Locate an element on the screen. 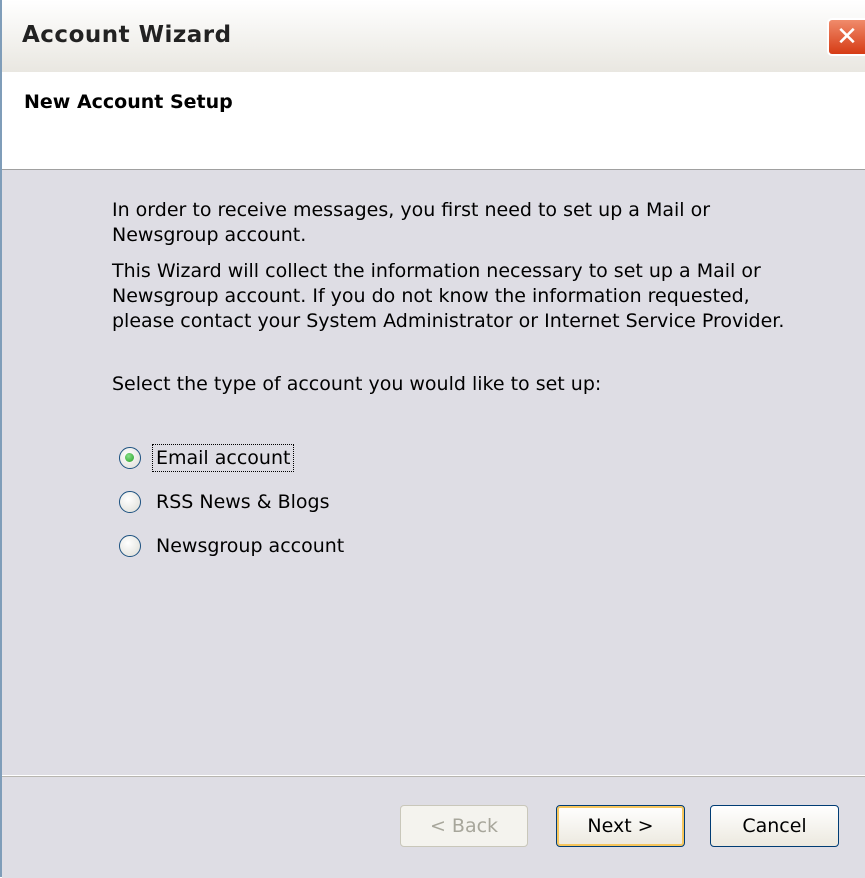  wizard-header: New Account Setup is located at coordinates (433, 121).